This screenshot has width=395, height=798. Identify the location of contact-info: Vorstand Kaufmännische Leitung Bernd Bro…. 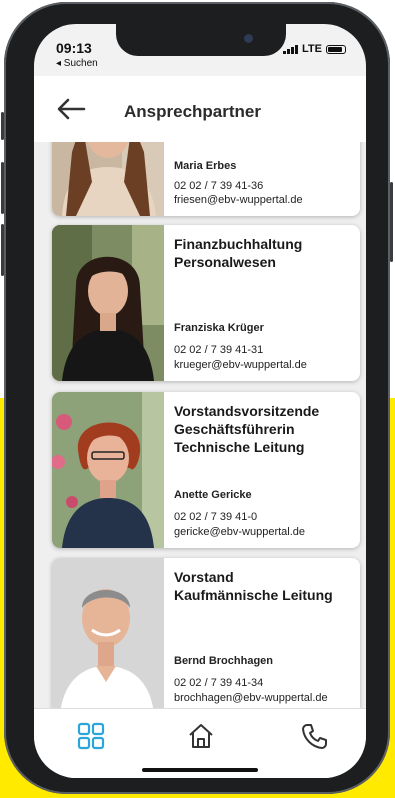
(264, 633).